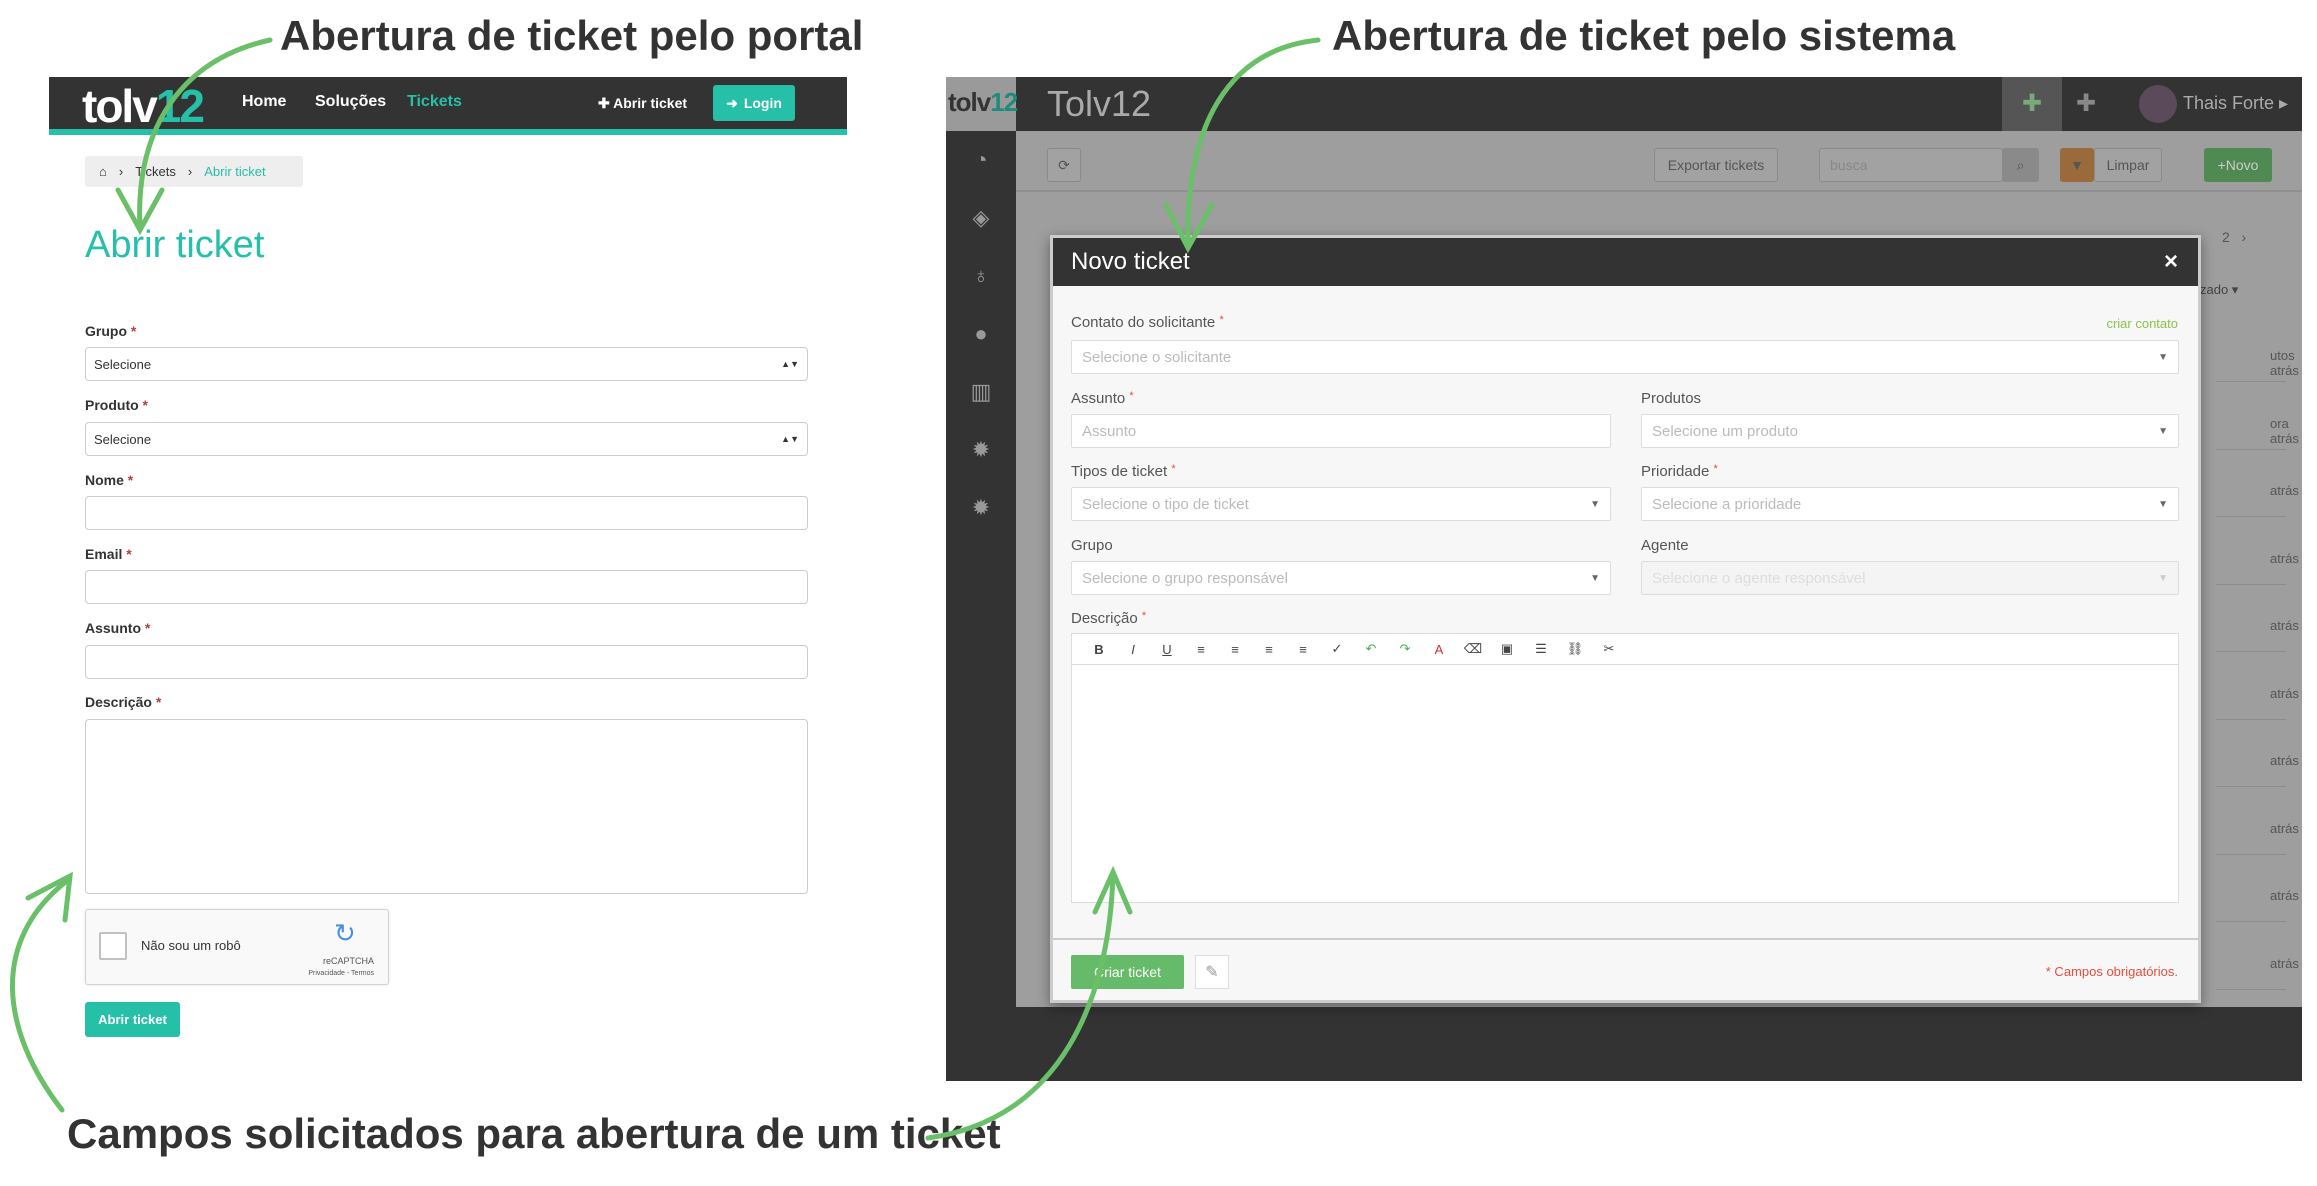 This screenshot has width=2317, height=1186. What do you see at coordinates (1099, 649) in the screenshot?
I see `editor-tool-0-icon: B` at bounding box center [1099, 649].